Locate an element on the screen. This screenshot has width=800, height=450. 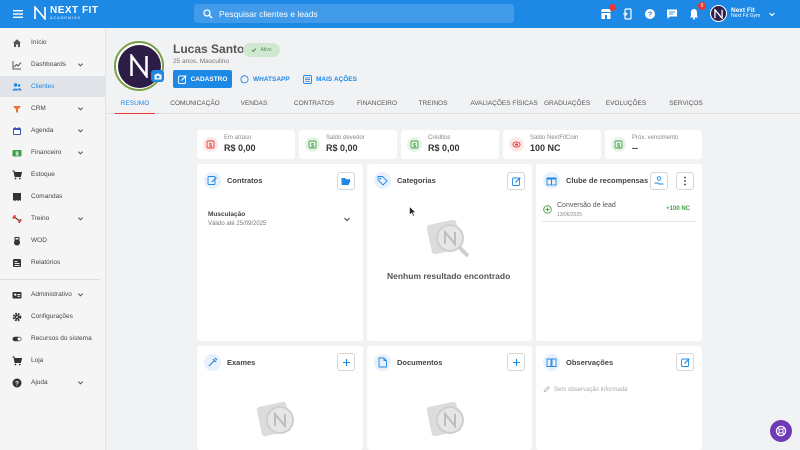
exames-panel: Exames is located at coordinates (280, 398).